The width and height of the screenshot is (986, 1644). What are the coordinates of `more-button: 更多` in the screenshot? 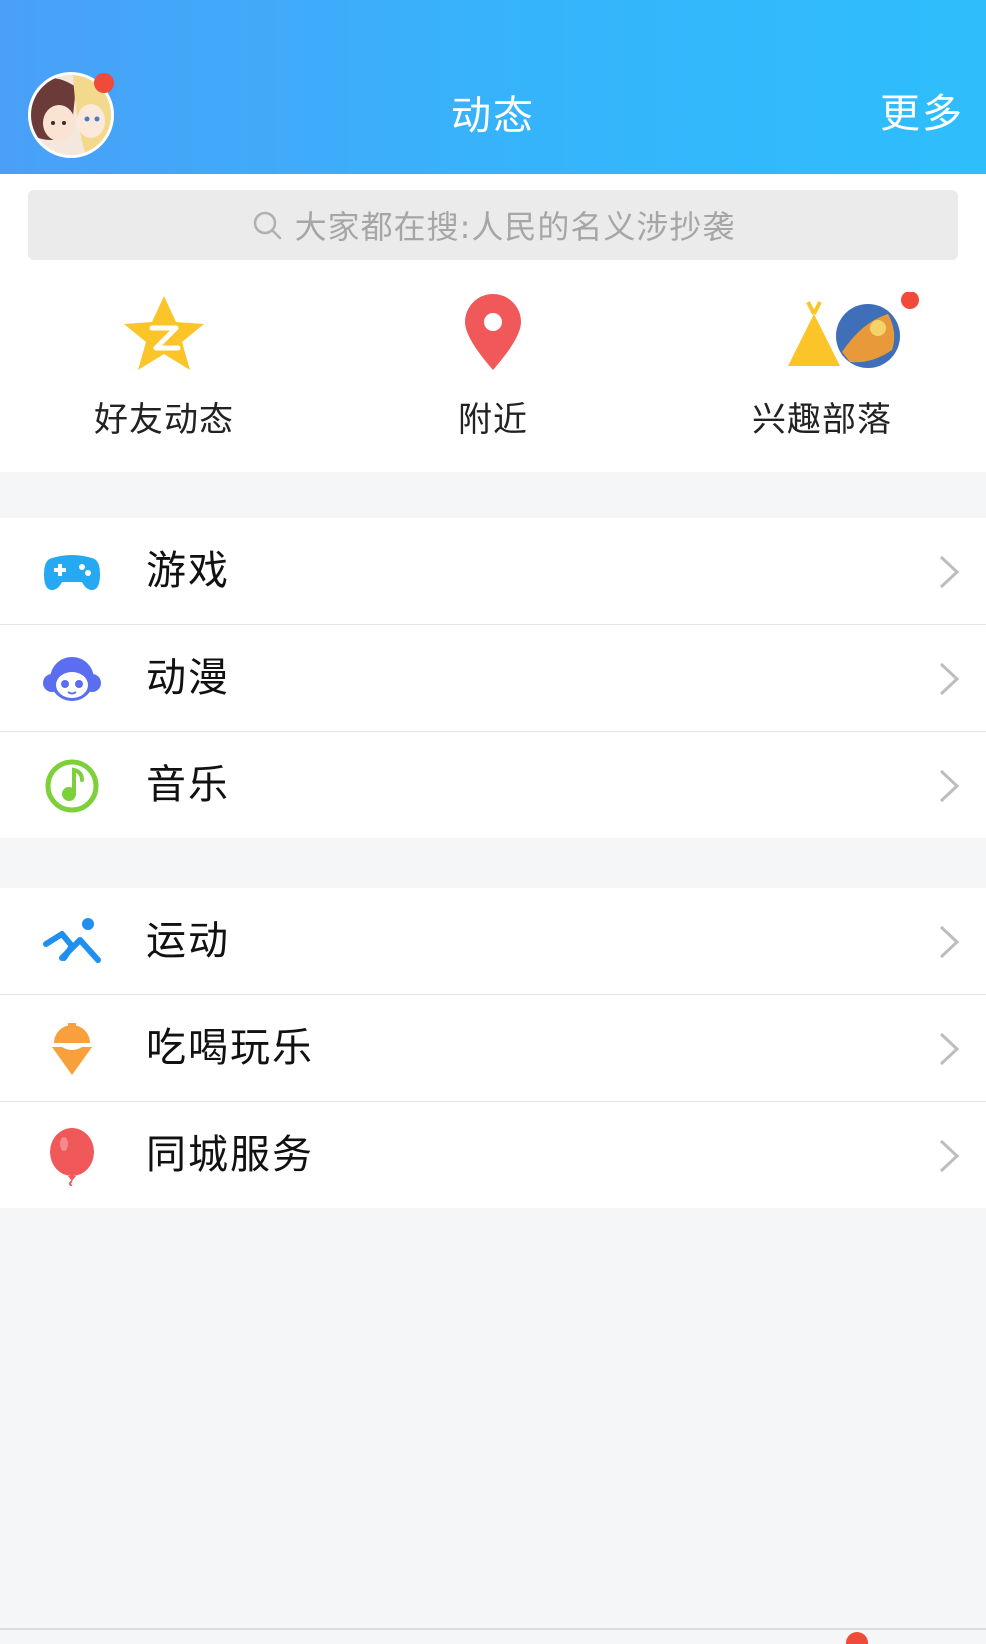 It's located at (922, 114).